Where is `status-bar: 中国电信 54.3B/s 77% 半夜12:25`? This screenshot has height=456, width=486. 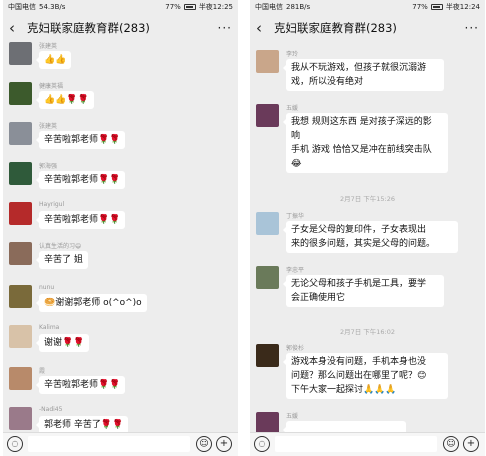 status-bar: 中国电信 54.3B/s 77% 半夜12:25 is located at coordinates (120, 7).